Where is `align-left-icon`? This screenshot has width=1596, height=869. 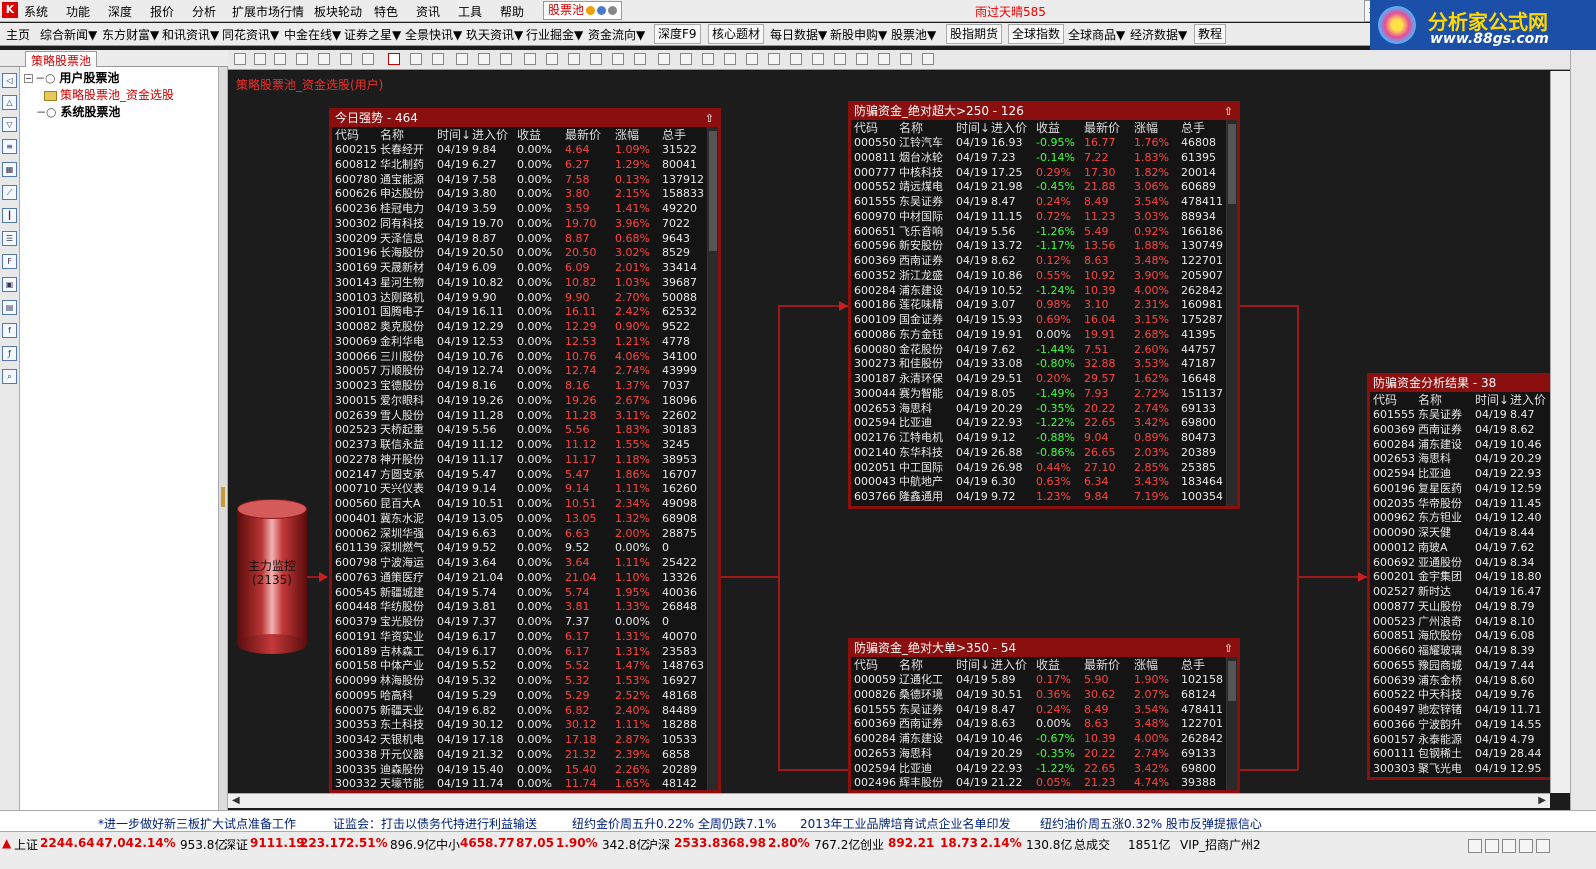 align-left-icon is located at coordinates (730, 59).